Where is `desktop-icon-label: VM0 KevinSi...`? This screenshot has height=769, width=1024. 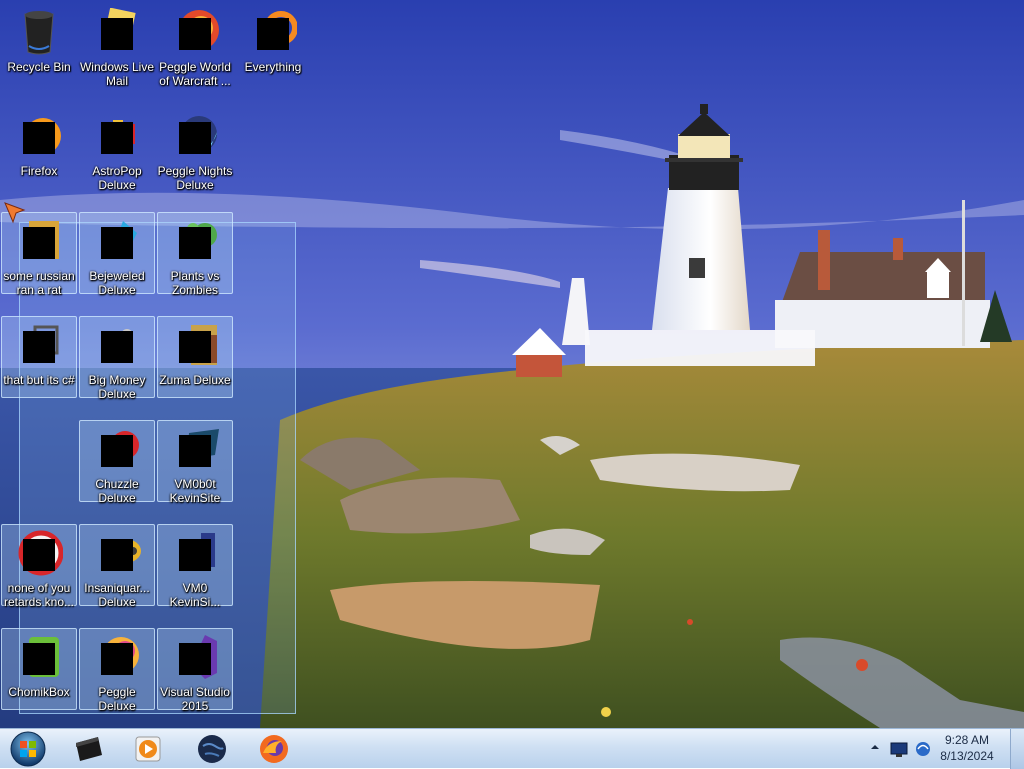
desktop-icon-label: VM0 KevinSi... is located at coordinates (195, 595).